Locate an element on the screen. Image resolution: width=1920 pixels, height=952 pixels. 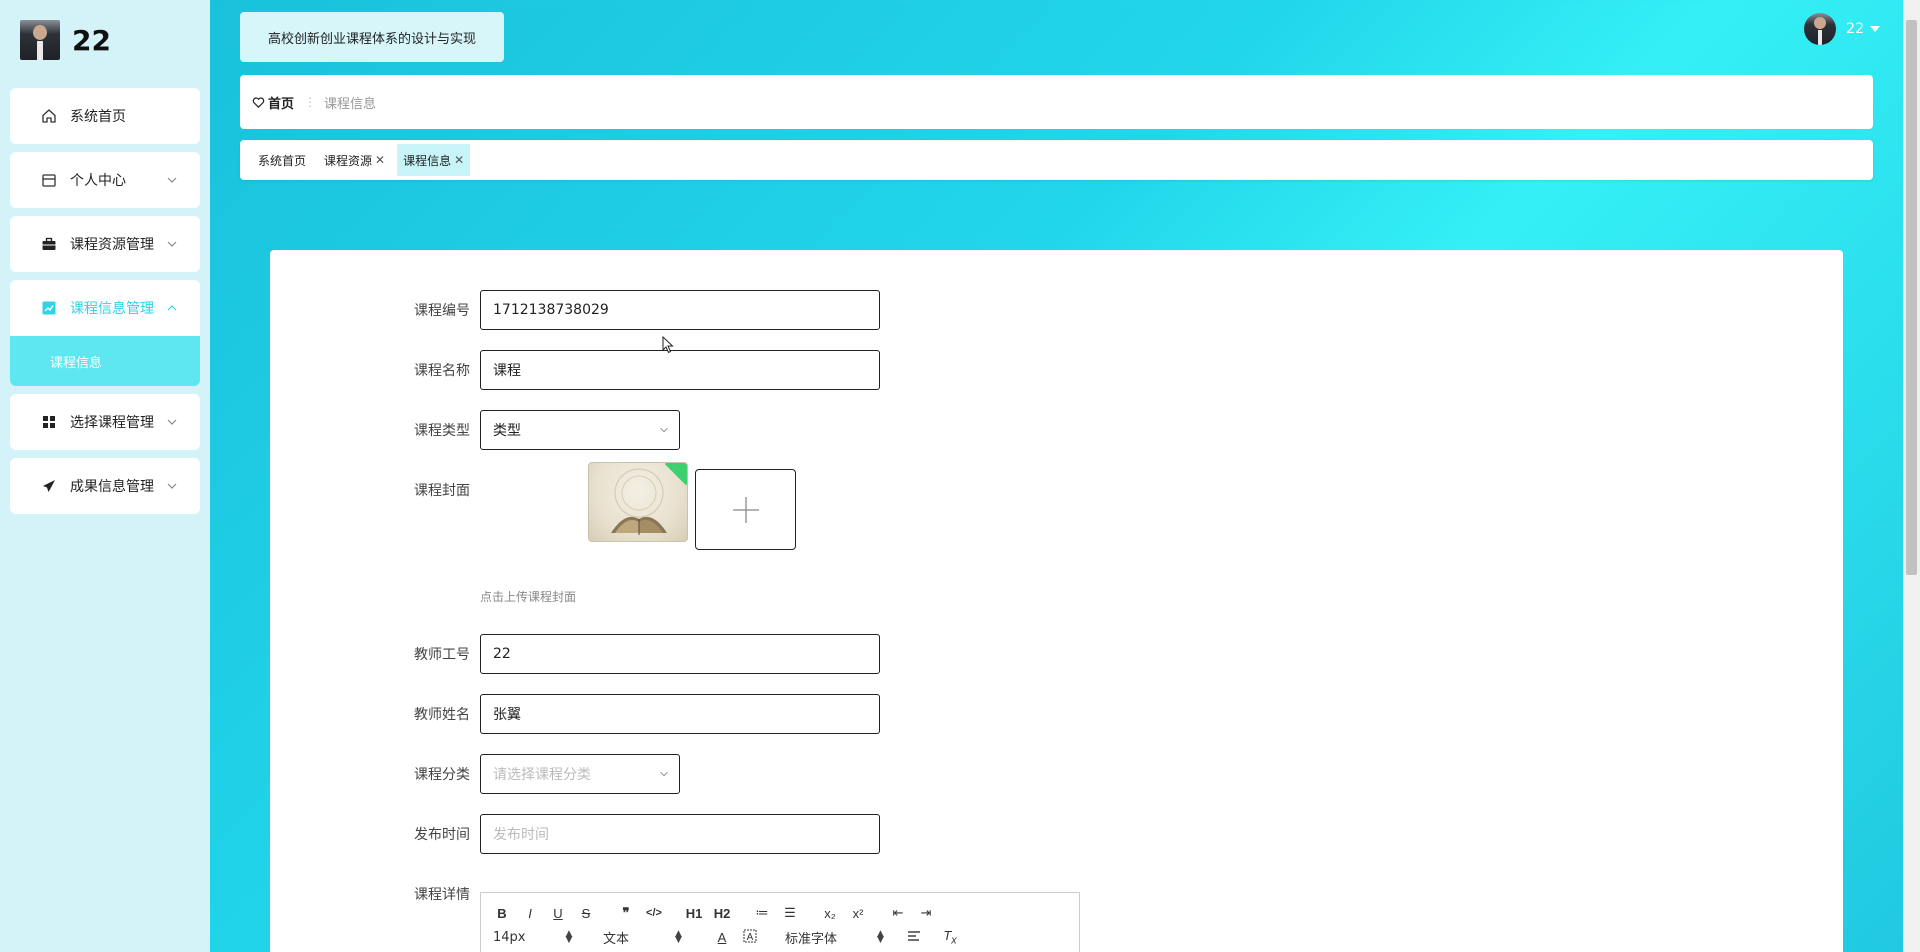
editor-toolbar-row-2: 14px ▲ ▼ 文本 ▲ ▼ A A 标准字体 ▲ ▼ Tx is located at coordinates (731, 937).